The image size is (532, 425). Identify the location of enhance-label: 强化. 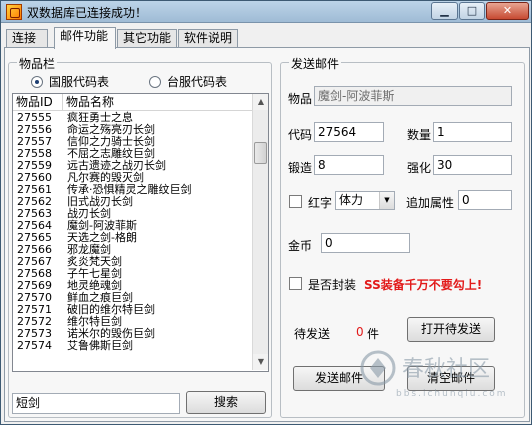
(419, 168).